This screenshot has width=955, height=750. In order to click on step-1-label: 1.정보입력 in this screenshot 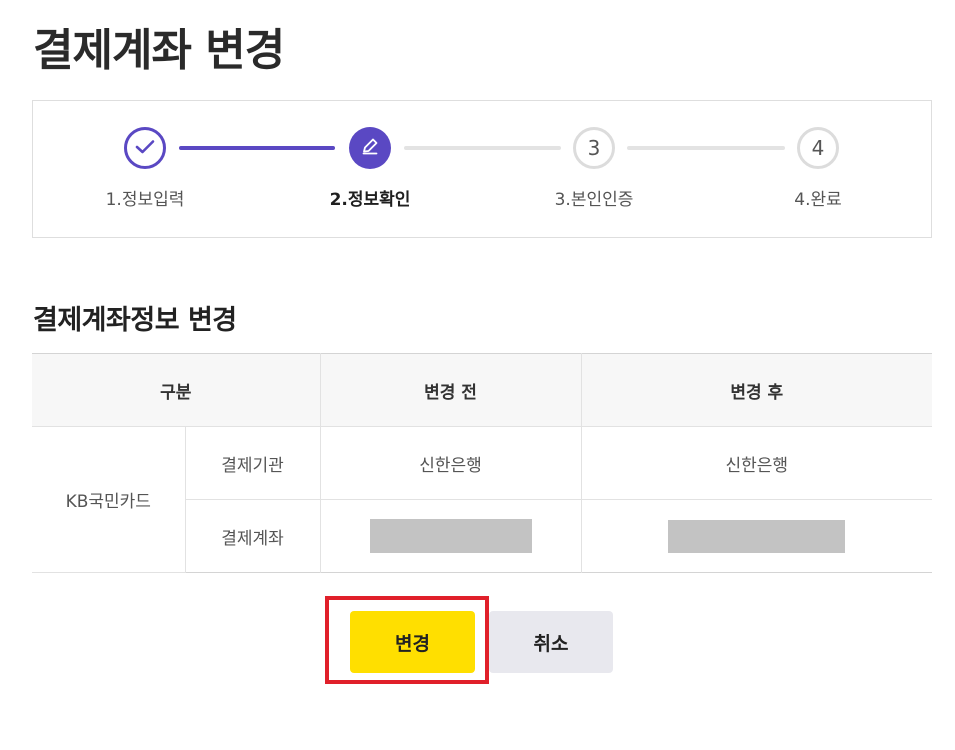, I will do `click(145, 200)`.